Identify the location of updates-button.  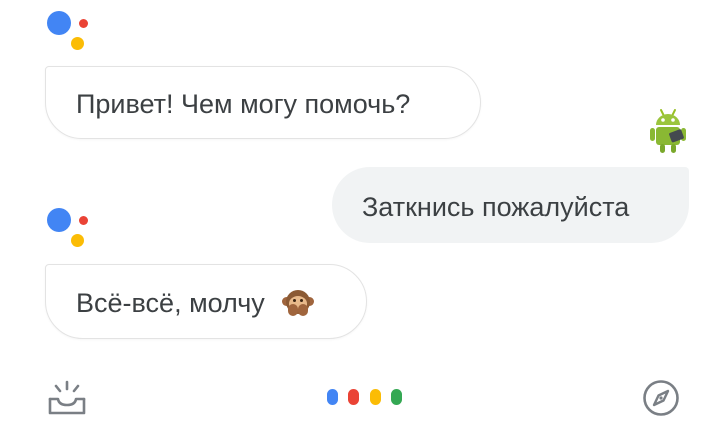
(67, 398).